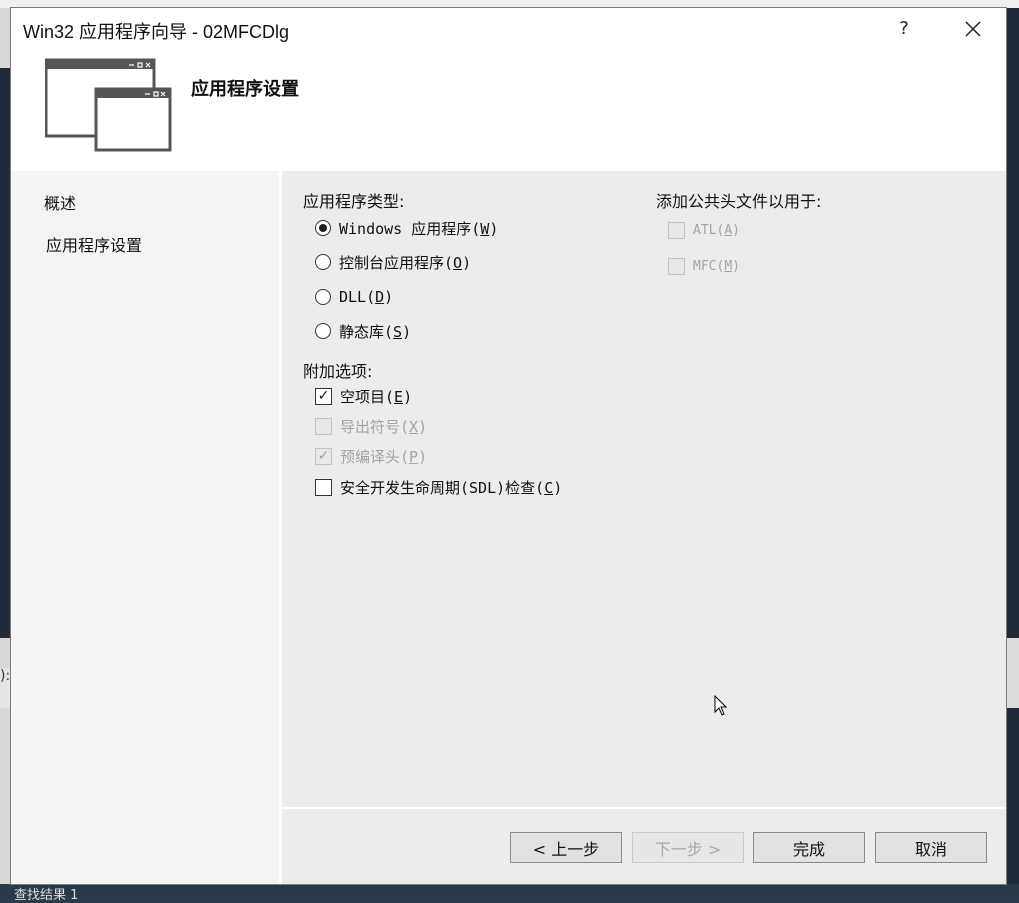 Image resolution: width=1019 pixels, height=903 pixels. What do you see at coordinates (410, 228) in the screenshot?
I see `option-label: Windows 应用程序(` at bounding box center [410, 228].